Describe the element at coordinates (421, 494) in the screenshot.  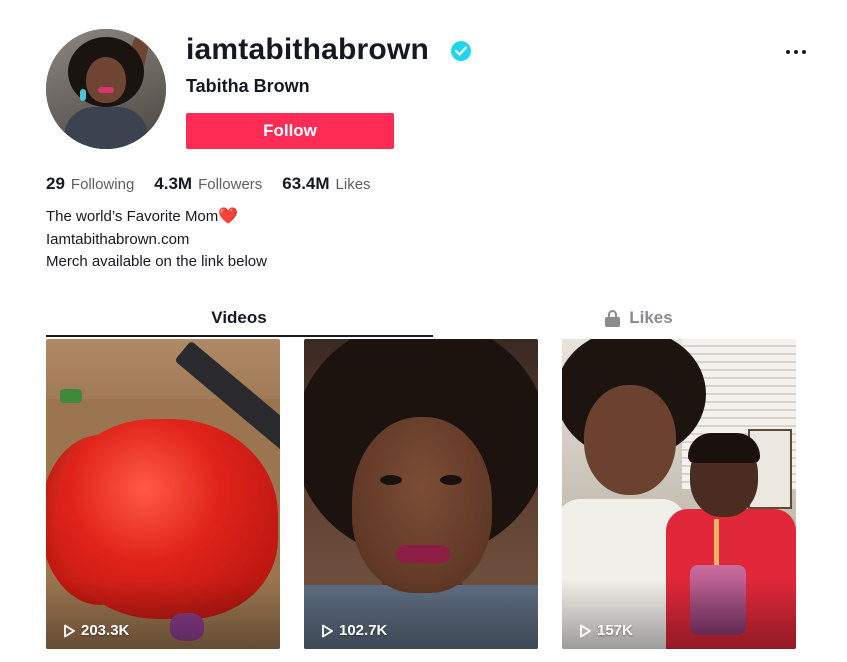
I see `video-thumbnail-2: 102.7K` at that location.